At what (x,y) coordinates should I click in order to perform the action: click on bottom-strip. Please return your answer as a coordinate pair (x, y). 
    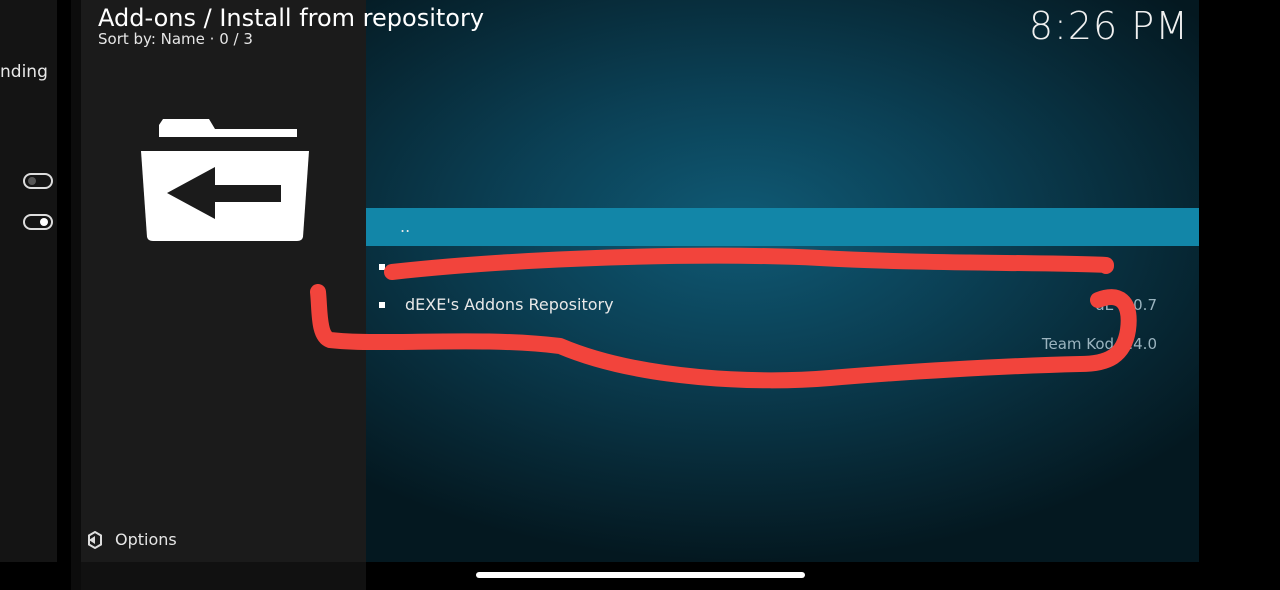
    Looking at the image, I should click on (223, 576).